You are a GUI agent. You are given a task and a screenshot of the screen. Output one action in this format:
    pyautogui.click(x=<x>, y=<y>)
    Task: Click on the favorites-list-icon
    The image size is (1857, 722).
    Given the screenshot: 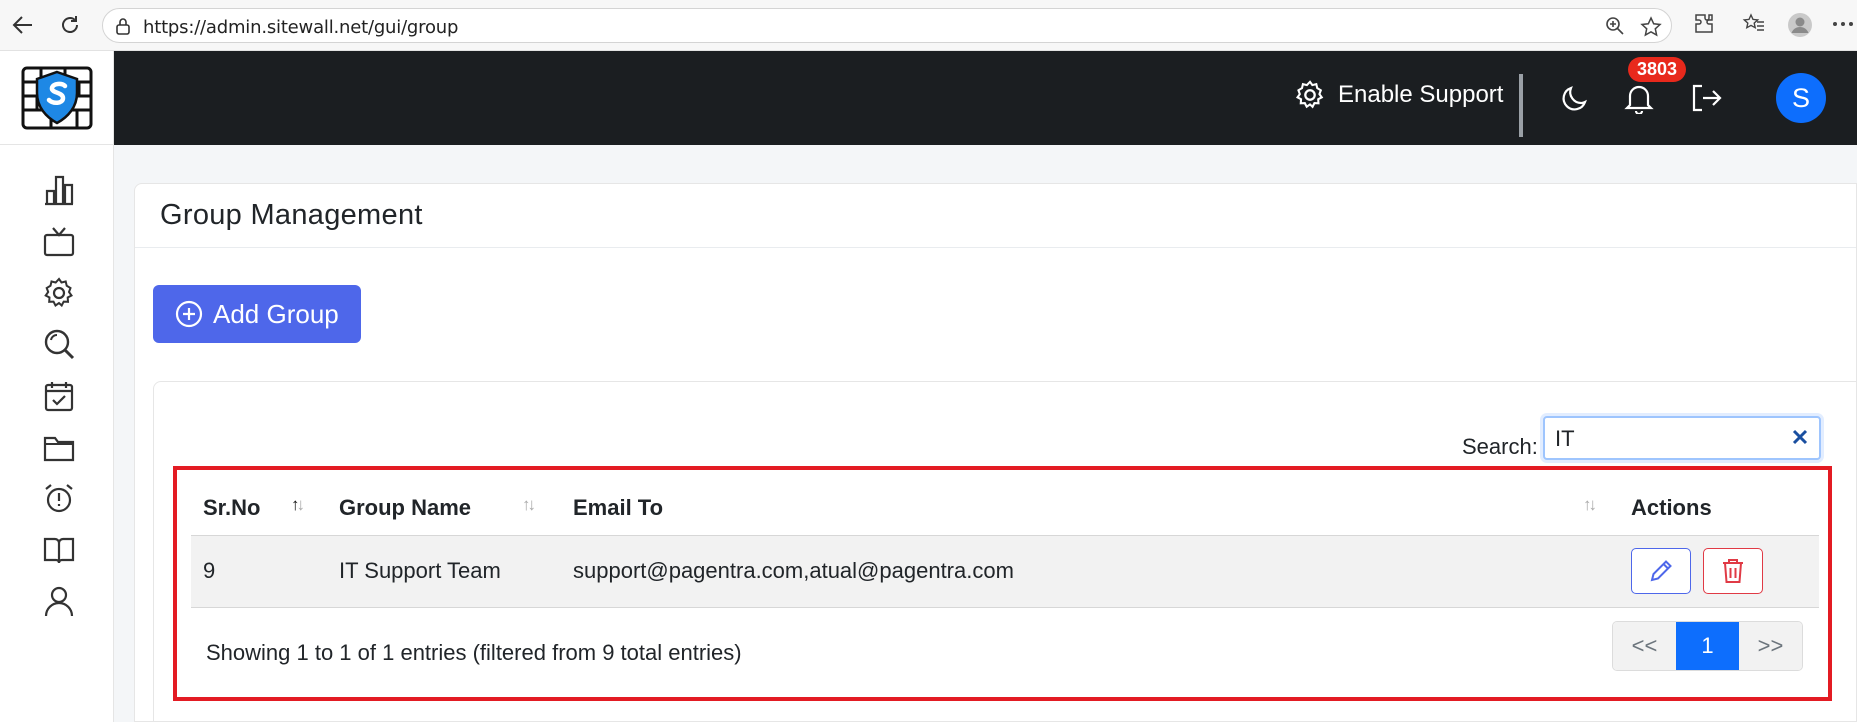 What is the action you would take?
    pyautogui.click(x=1754, y=26)
    